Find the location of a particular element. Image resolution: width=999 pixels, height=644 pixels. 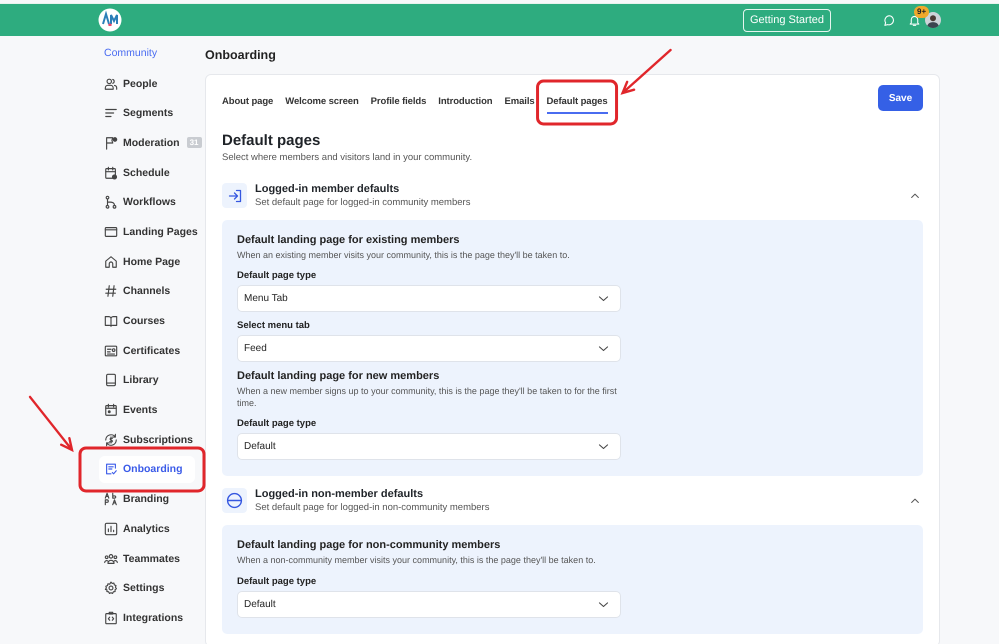

select-field: Menu Tab is located at coordinates (429, 298).